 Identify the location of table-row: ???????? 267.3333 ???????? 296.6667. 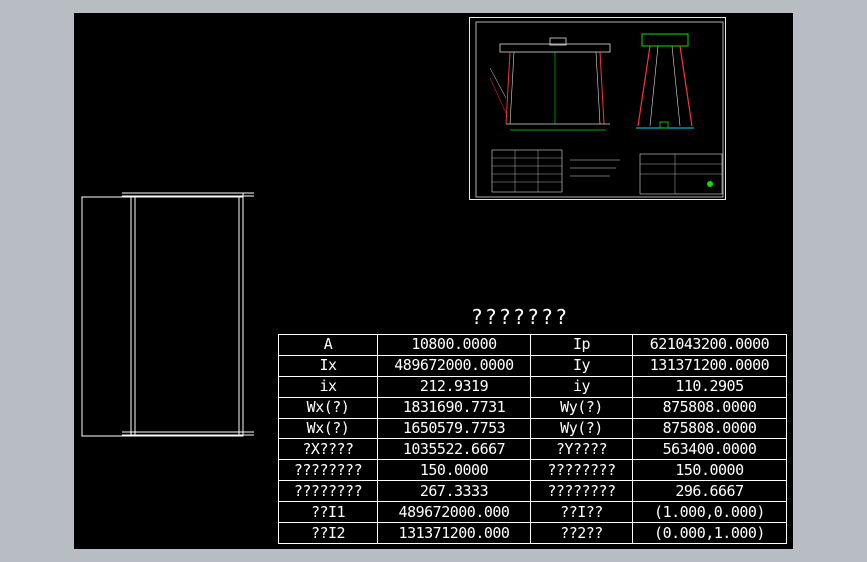
(532, 491).